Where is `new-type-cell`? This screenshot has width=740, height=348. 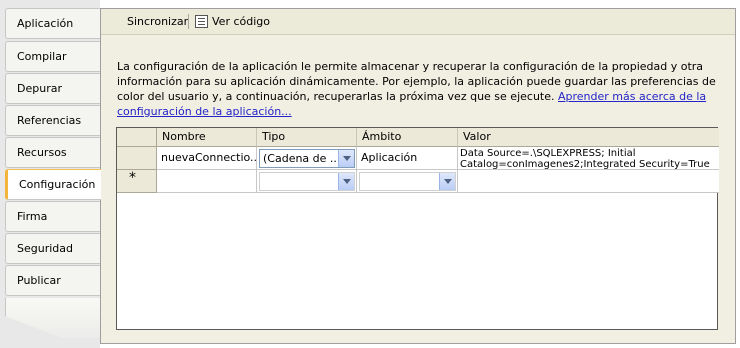
new-type-cell is located at coordinates (307, 181).